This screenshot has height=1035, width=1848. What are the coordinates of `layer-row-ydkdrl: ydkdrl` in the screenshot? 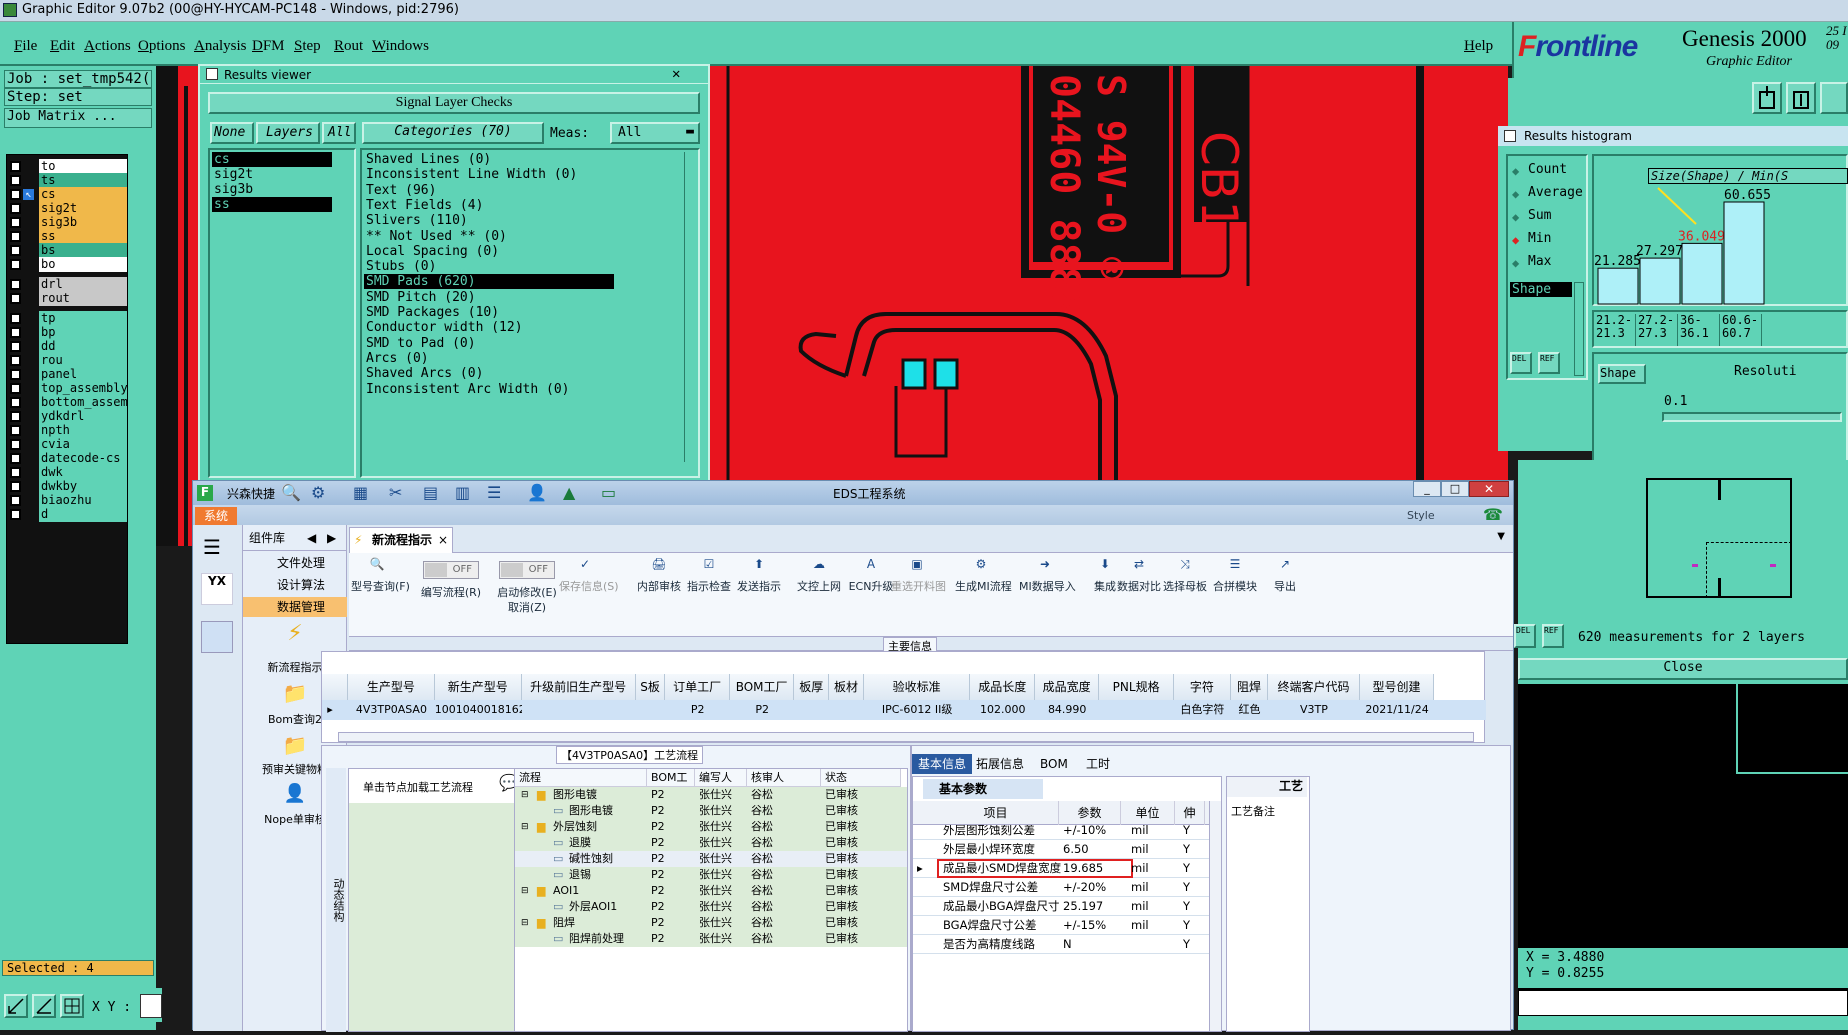 It's located at (68, 416).